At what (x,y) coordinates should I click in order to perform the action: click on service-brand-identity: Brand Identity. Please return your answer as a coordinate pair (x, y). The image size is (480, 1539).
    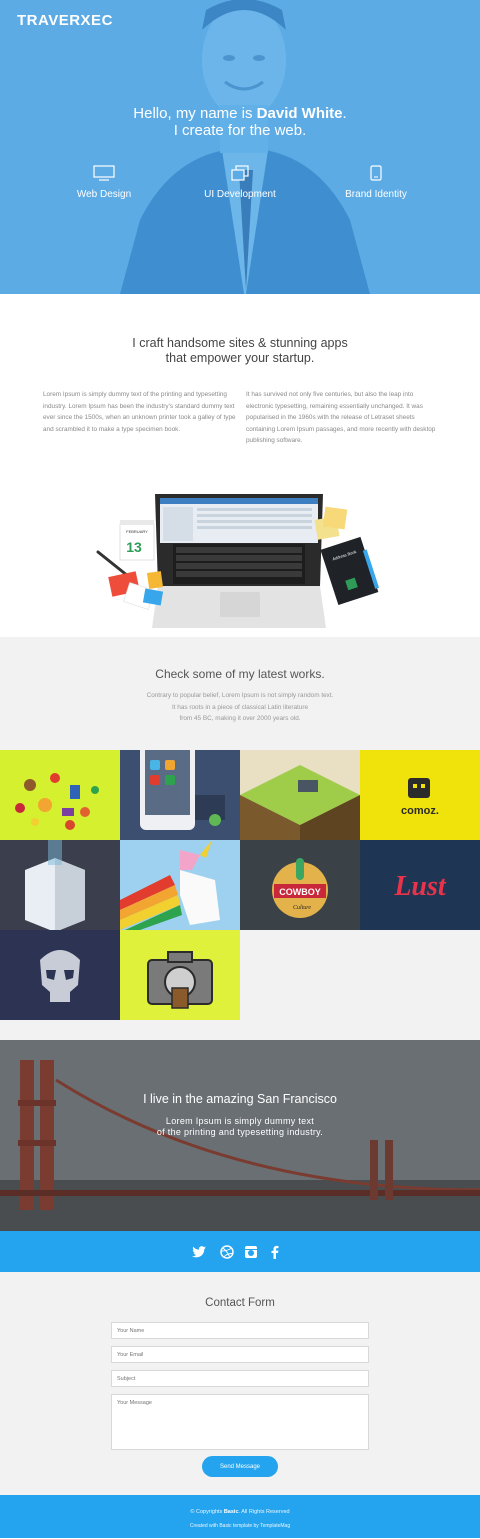
    Looking at the image, I should click on (376, 182).